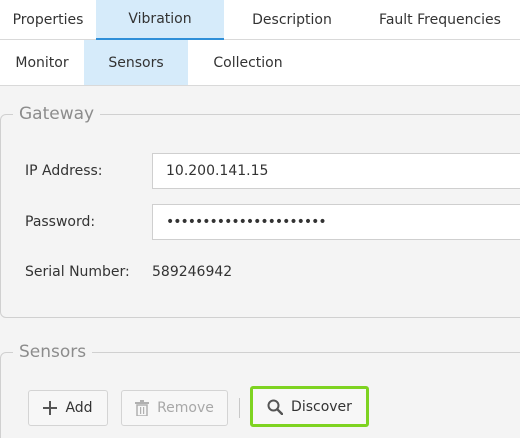 This screenshot has height=438, width=520. What do you see at coordinates (336, 222) in the screenshot?
I see `password-field: ••••••••••••••••••••••` at bounding box center [336, 222].